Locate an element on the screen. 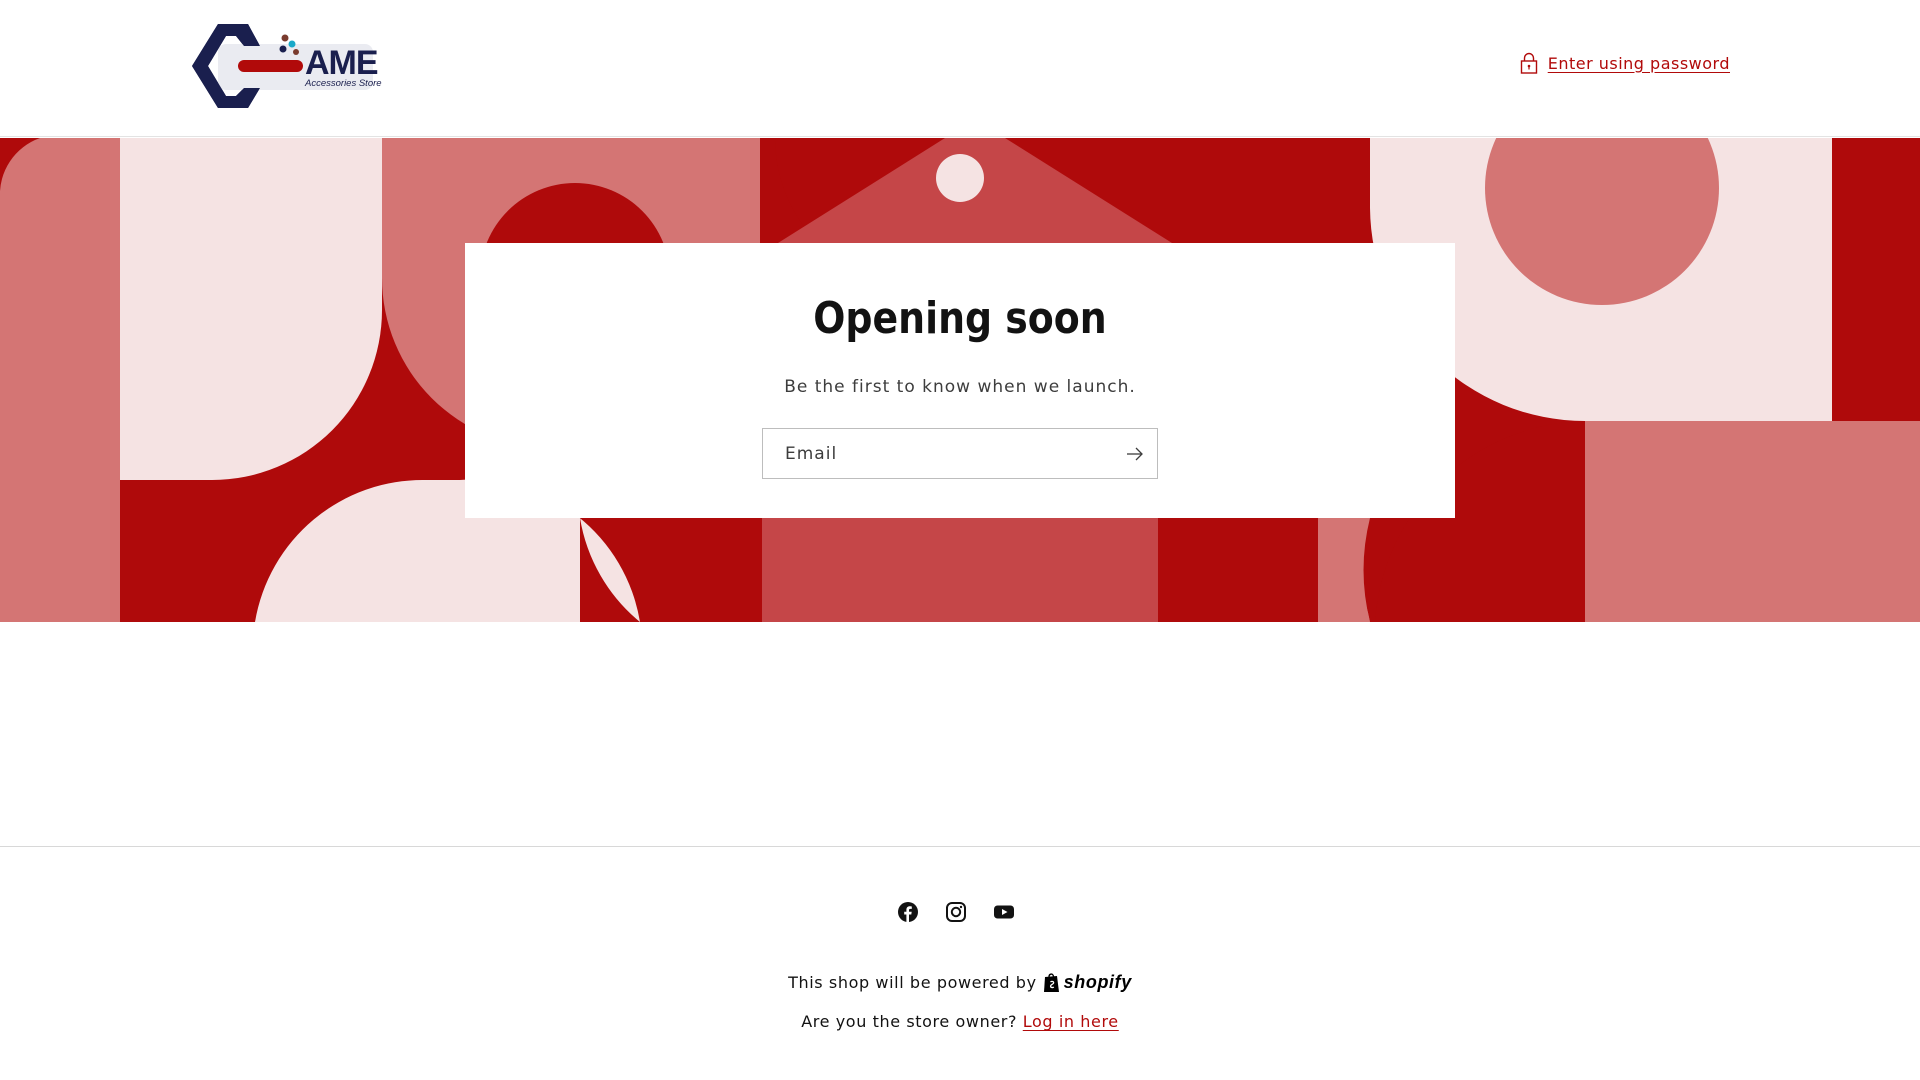 This screenshot has height=1080, width=1920. store-logo: AME Accessories Store is located at coordinates (285, 66).